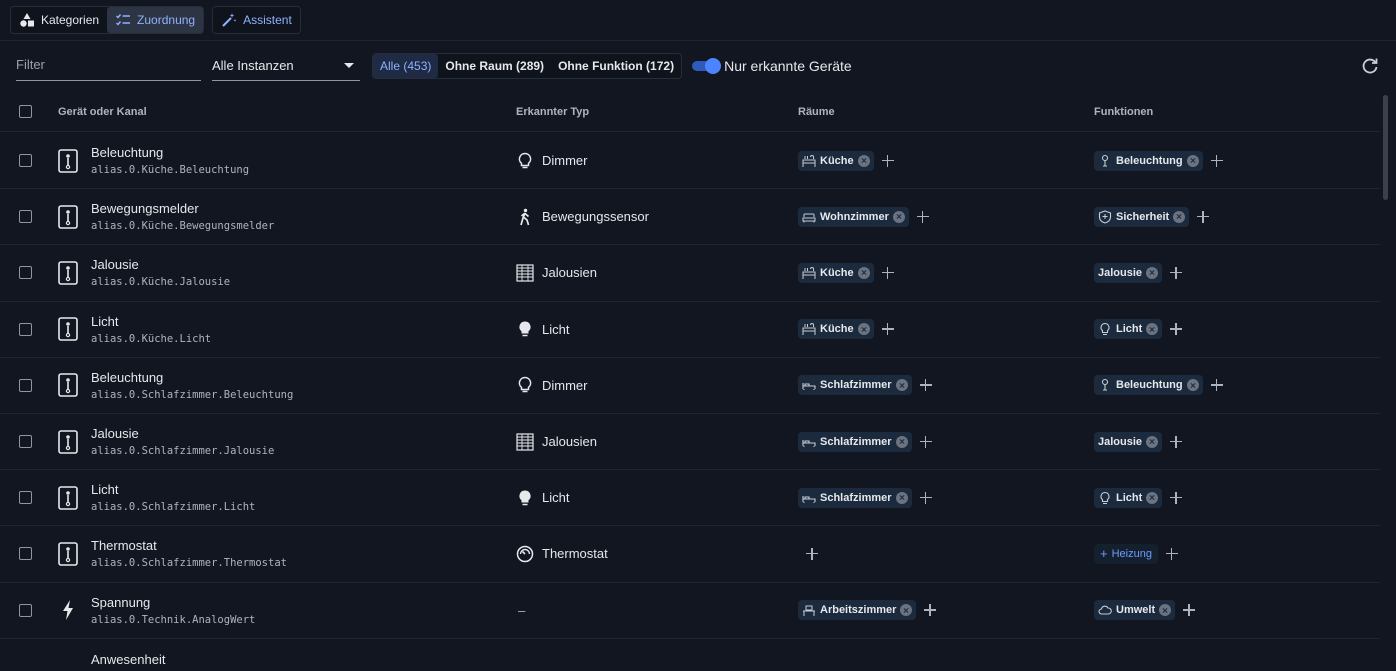 The image size is (1396, 671). Describe the element at coordinates (287, 160) in the screenshot. I see `device-cell: Beleuchtung alias.0.Küche.Beleuchtung` at that location.